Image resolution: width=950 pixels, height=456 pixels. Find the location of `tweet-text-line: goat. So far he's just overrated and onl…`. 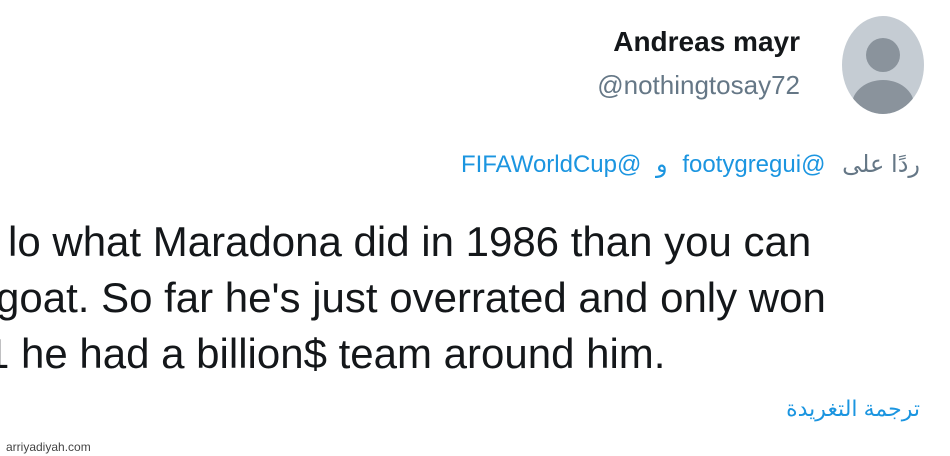

tweet-text-line: goat. So far he's just overrated and onl… is located at coordinates (413, 297).